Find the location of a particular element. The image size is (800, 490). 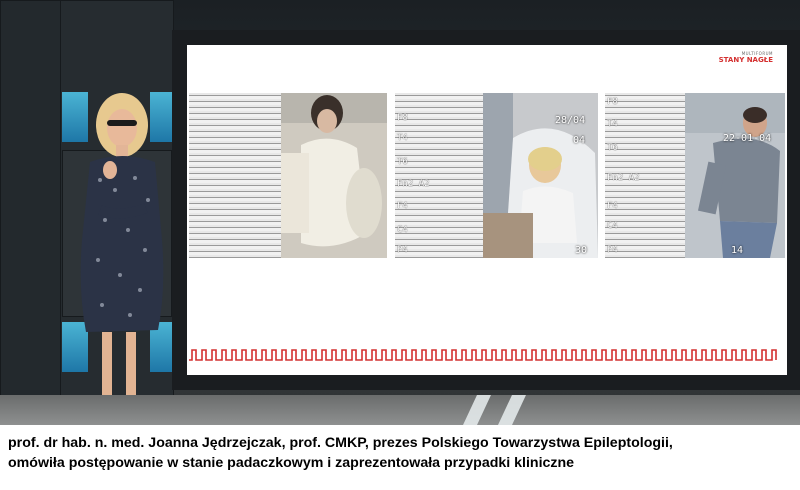

studio-floor is located at coordinates (400, 410).